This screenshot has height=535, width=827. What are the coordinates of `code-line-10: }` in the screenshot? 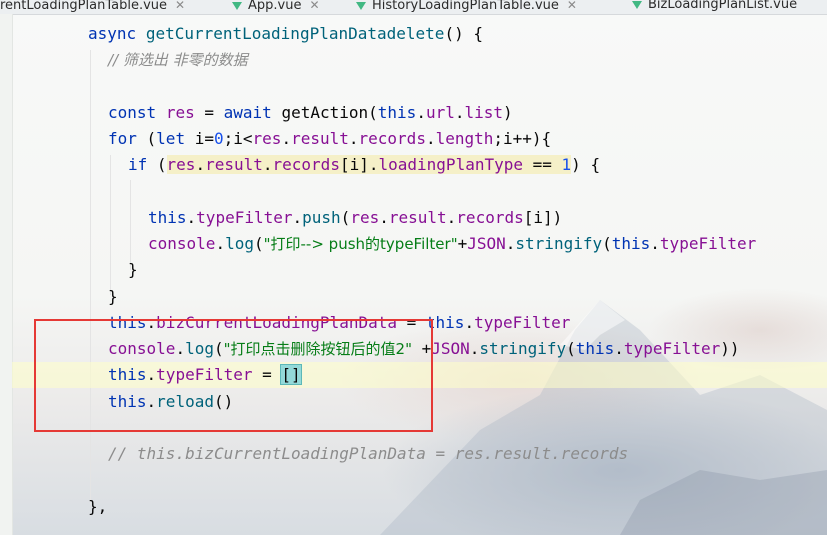 It's located at (133, 269).